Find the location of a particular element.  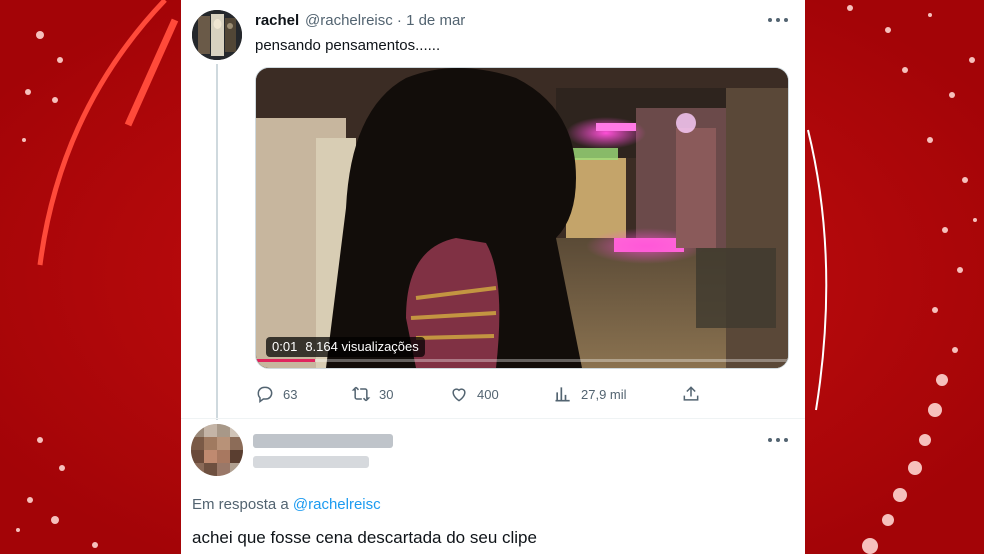

reply-action: 63 is located at coordinates (276, 394).